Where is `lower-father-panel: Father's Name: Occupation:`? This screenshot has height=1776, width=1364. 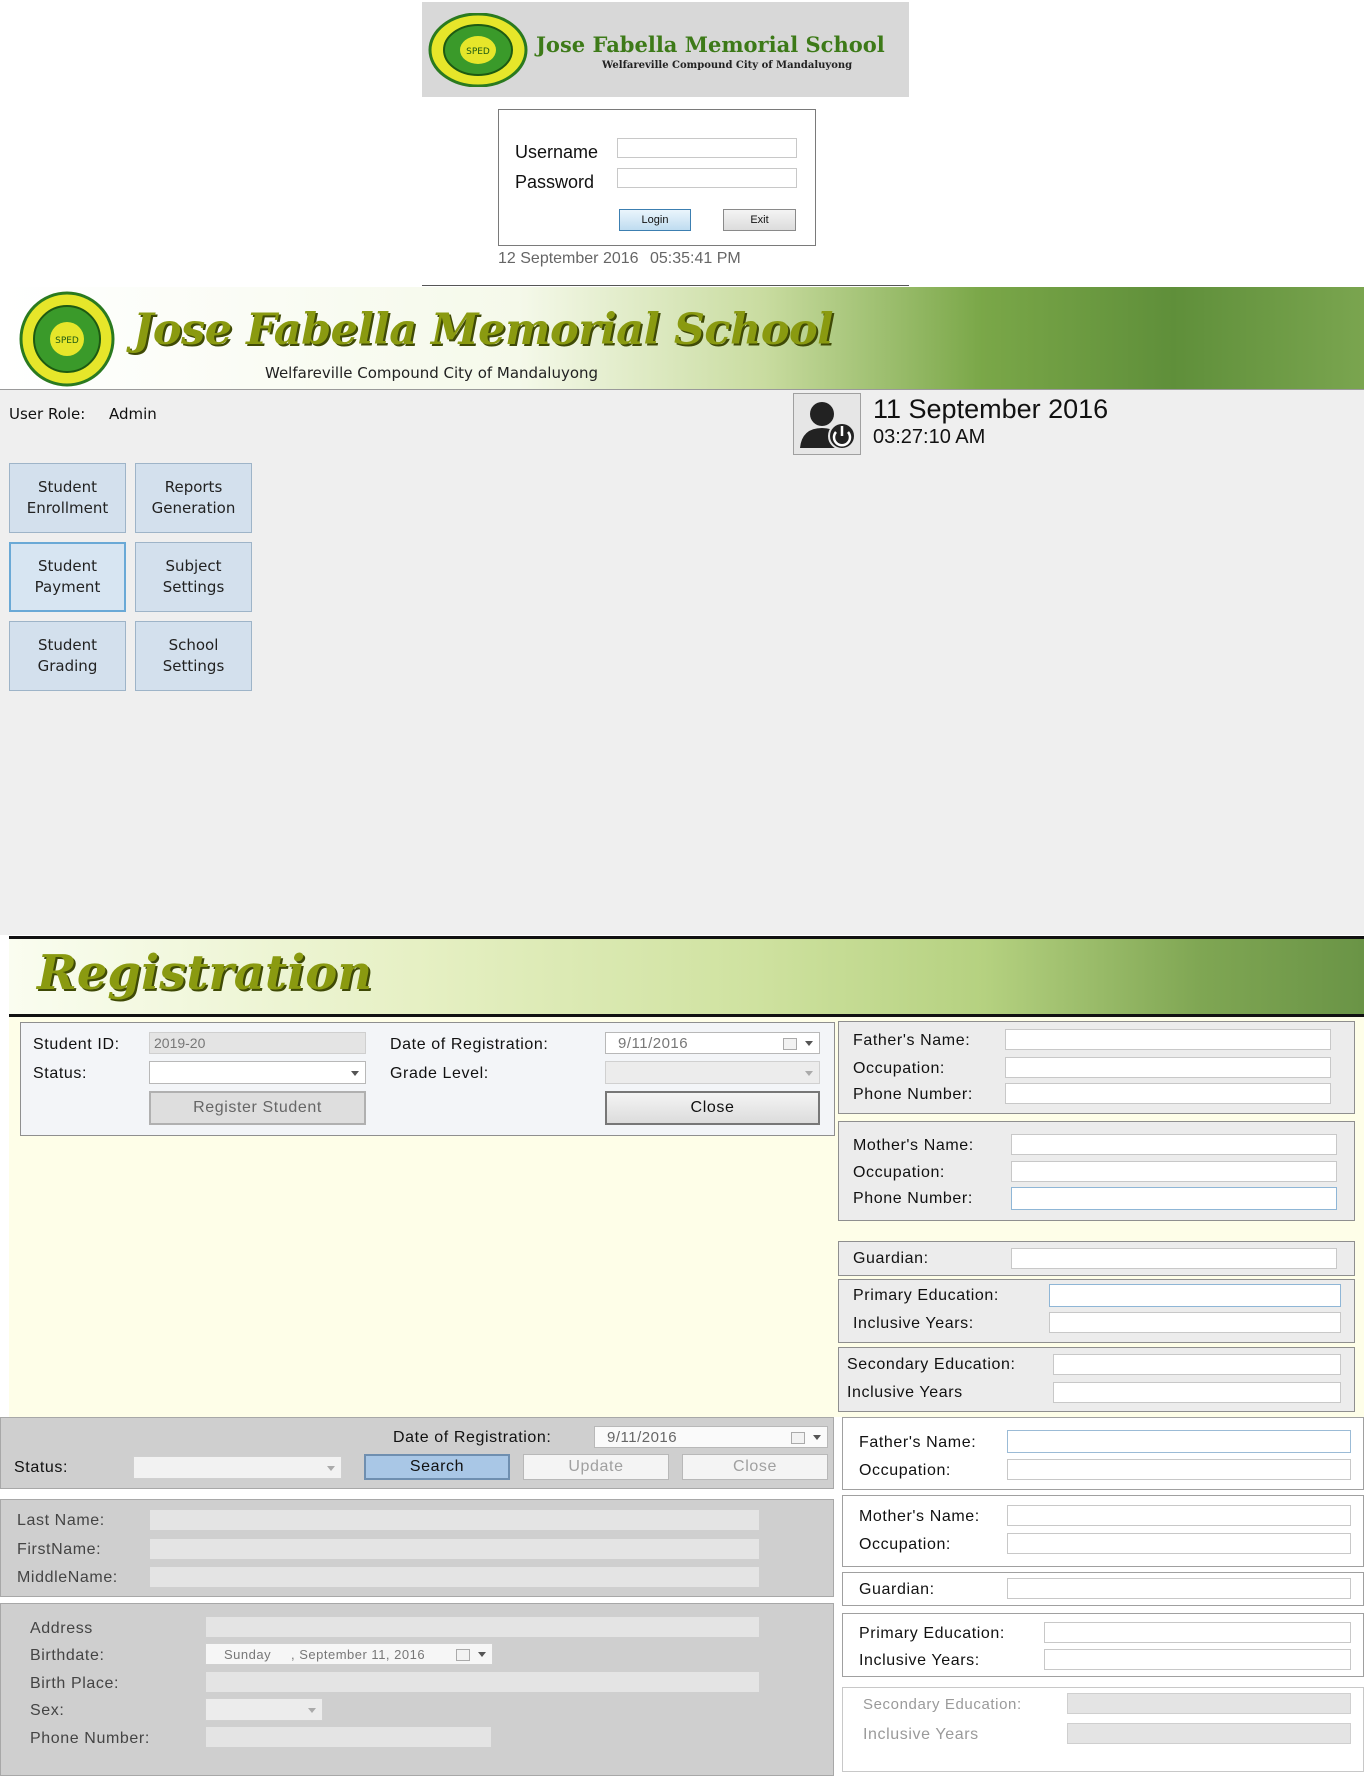
lower-father-panel: Father's Name: Occupation: is located at coordinates (1103, 1453).